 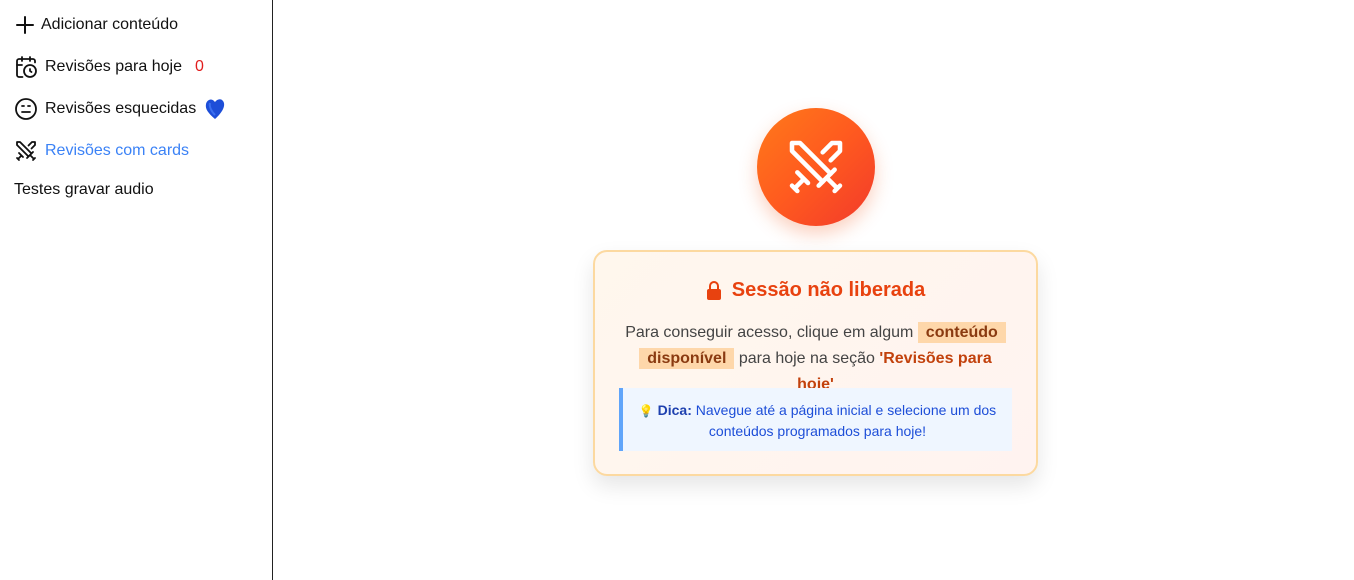 I want to click on message-prefix: Para conseguir acesso, clique em algum, so click(x=769, y=332).